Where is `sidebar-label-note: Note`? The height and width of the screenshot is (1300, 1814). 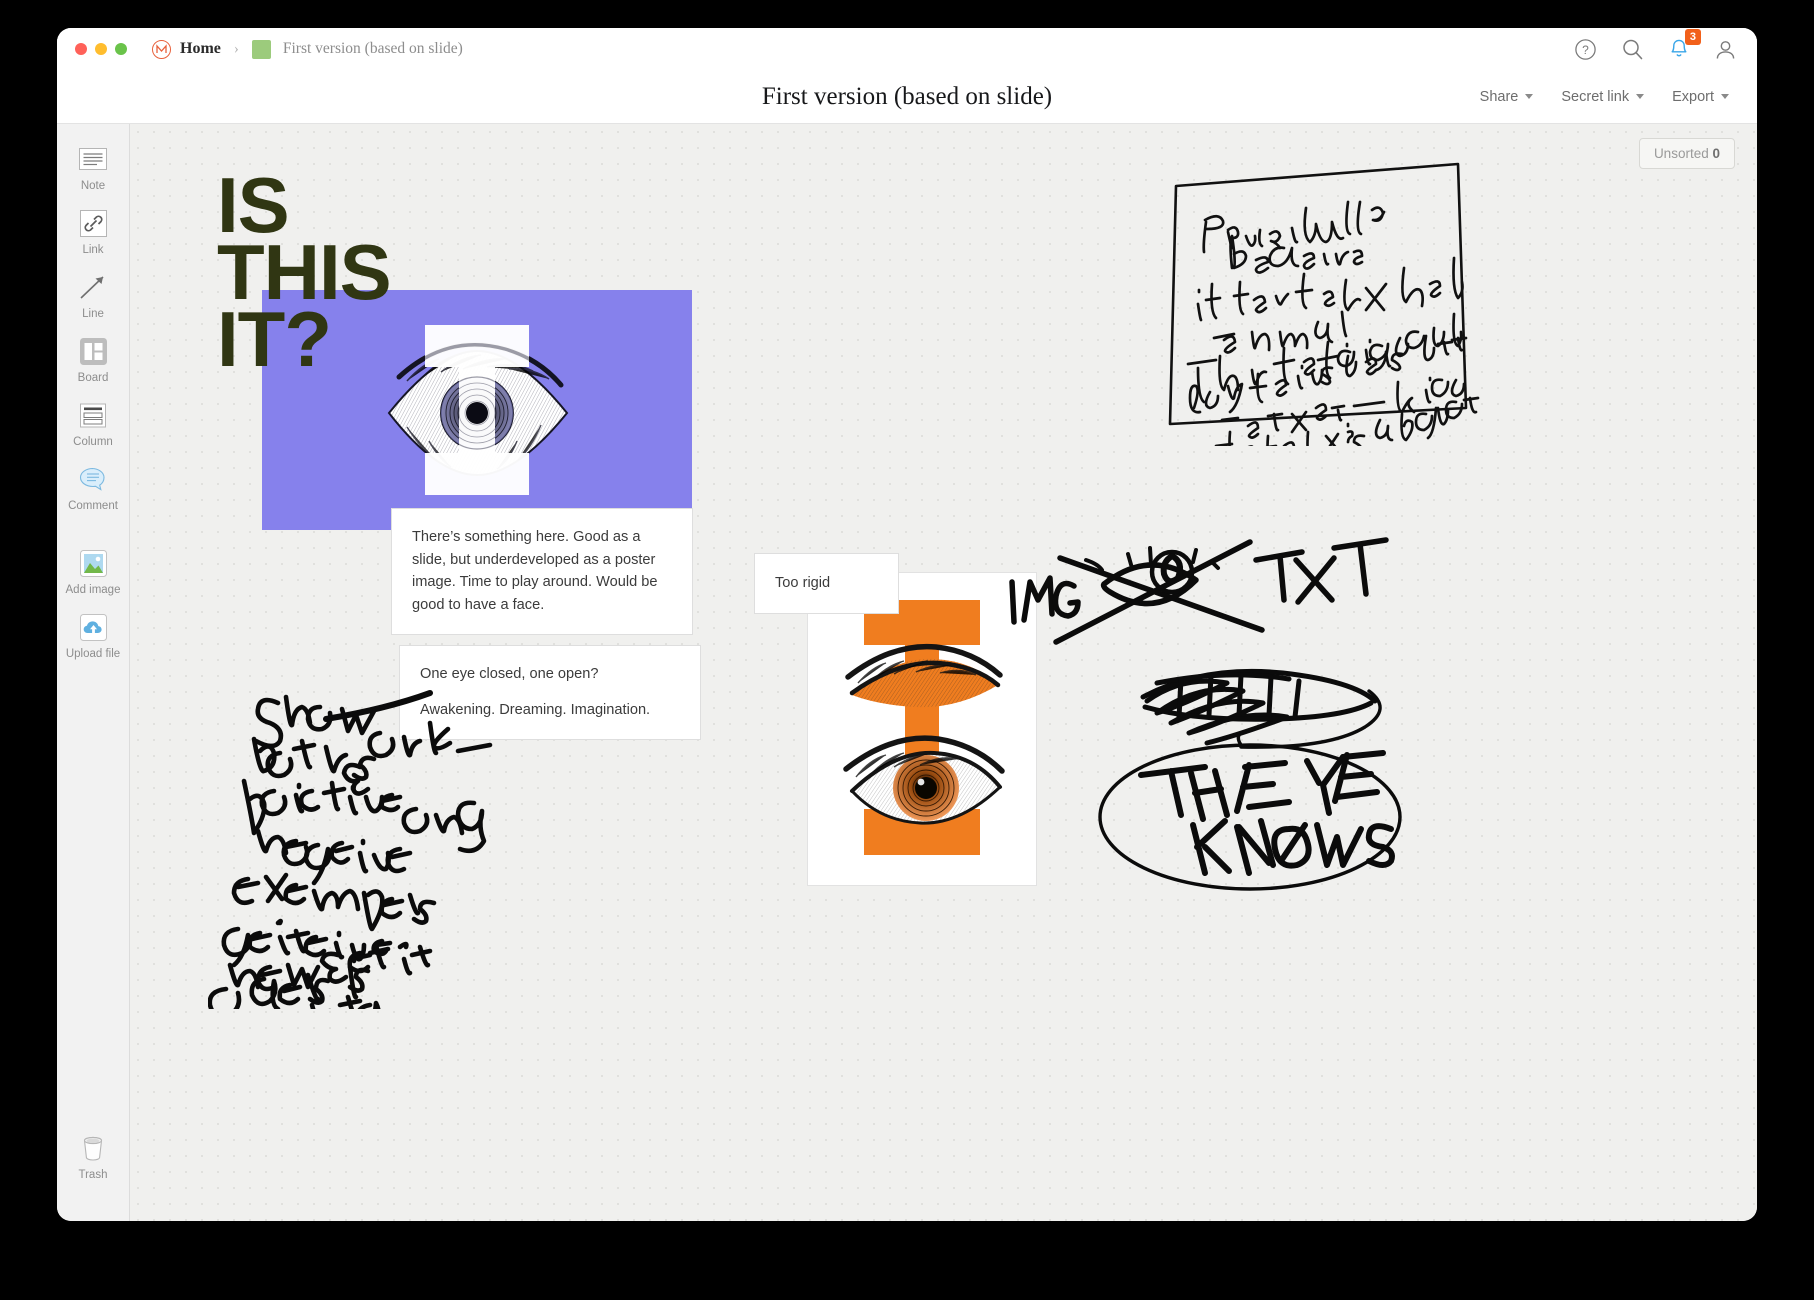
sidebar-label-note: Note is located at coordinates (93, 186).